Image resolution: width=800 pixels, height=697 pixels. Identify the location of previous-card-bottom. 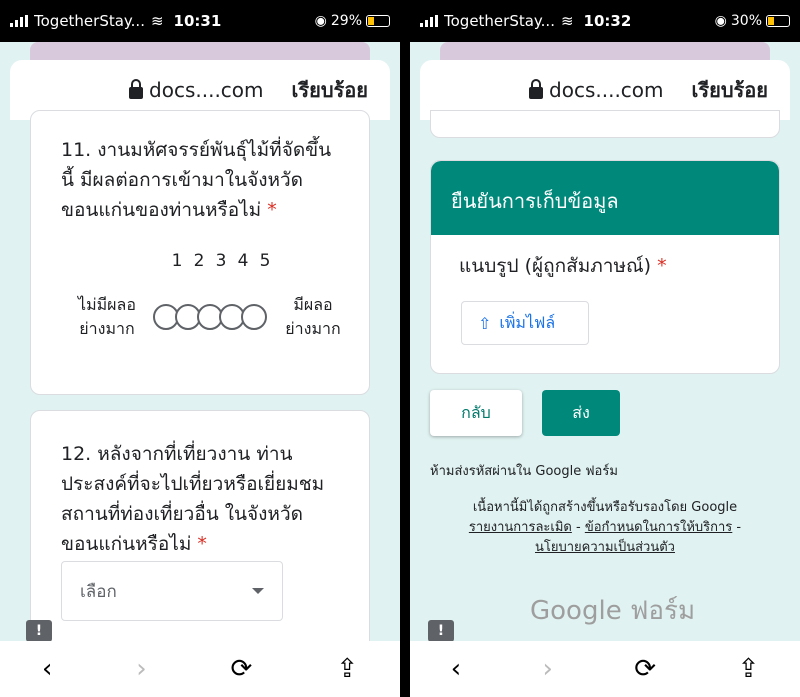
(605, 124).